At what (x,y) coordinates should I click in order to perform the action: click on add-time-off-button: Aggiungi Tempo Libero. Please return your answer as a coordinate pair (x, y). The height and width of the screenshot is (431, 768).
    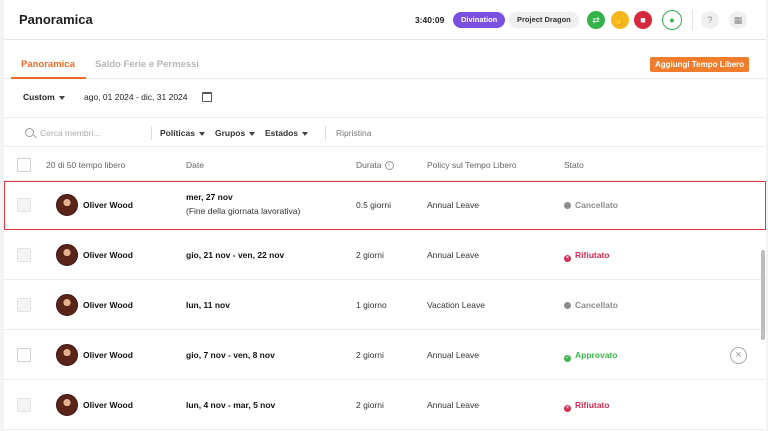
    Looking at the image, I should click on (700, 64).